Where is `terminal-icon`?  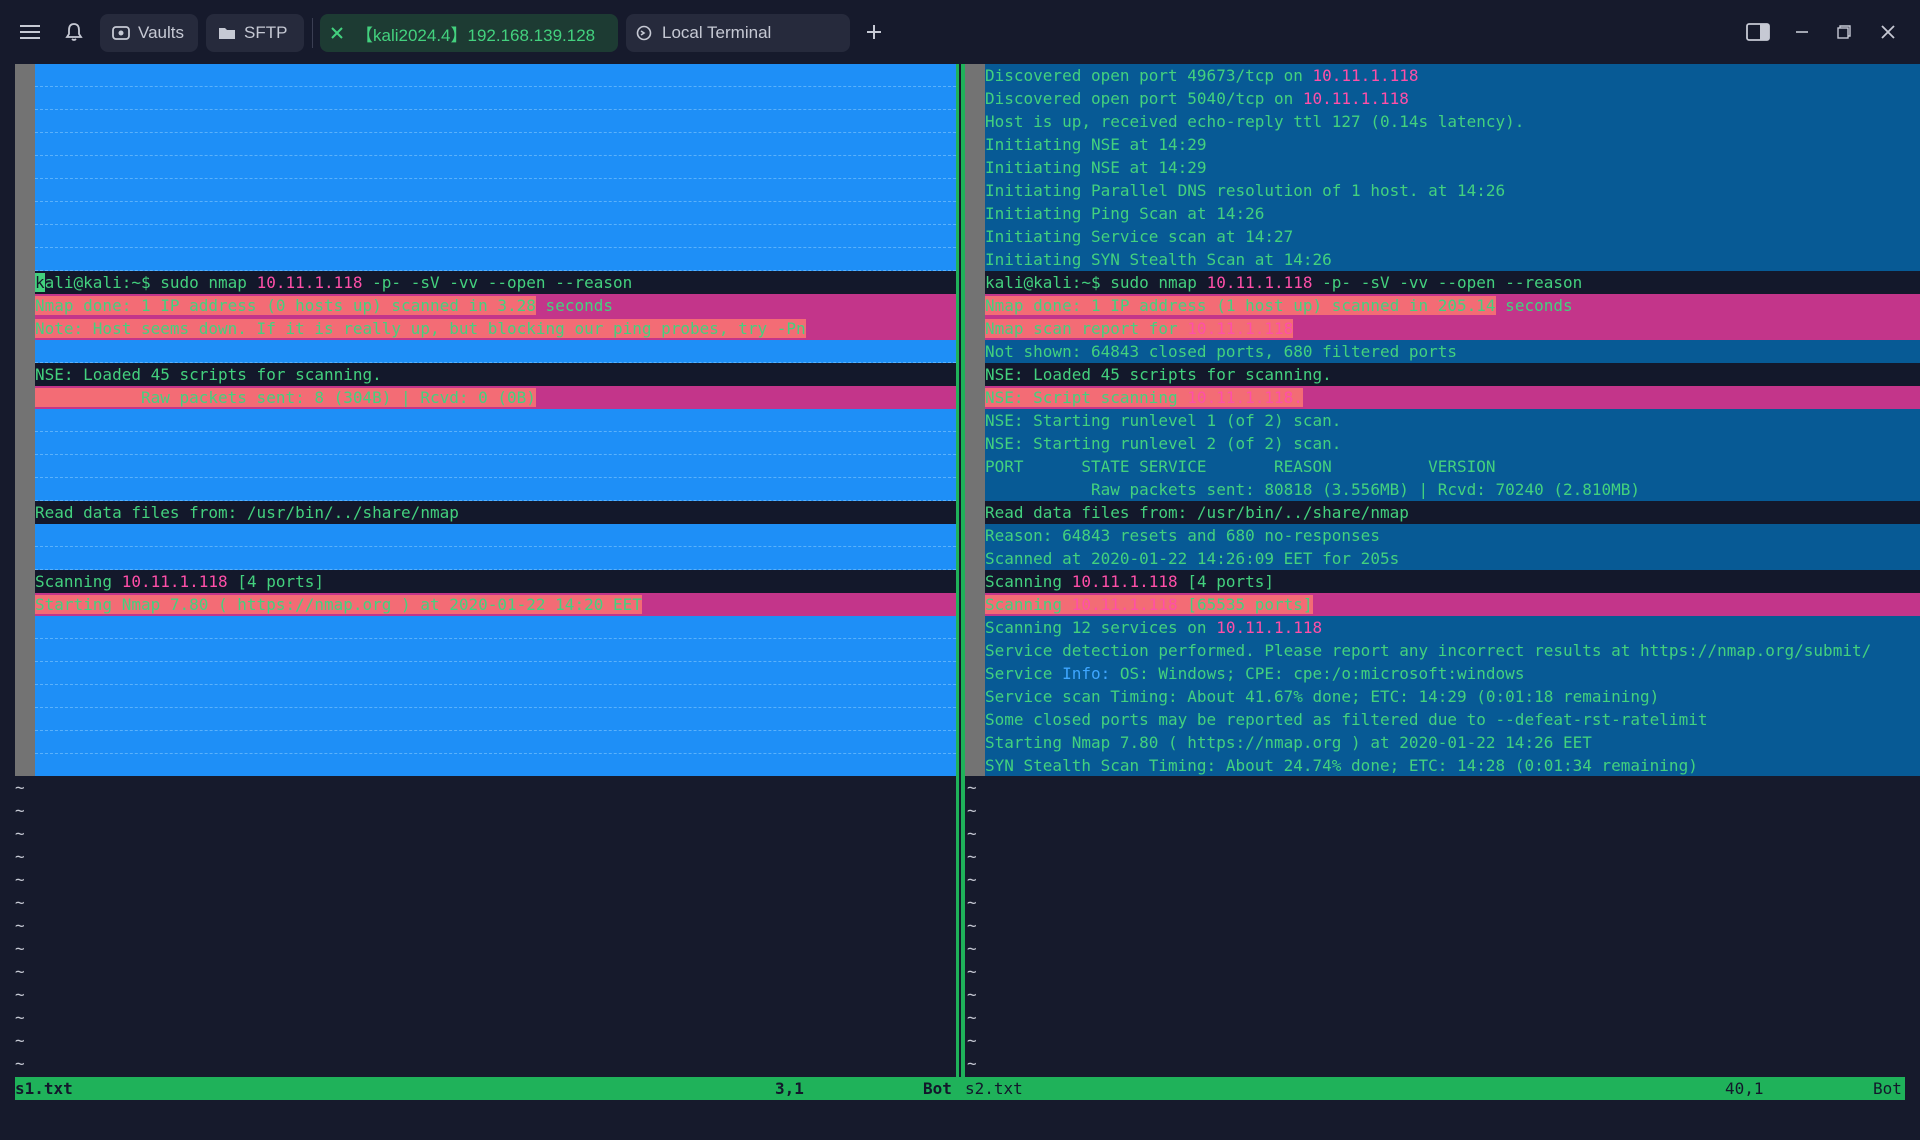 terminal-icon is located at coordinates (644, 33).